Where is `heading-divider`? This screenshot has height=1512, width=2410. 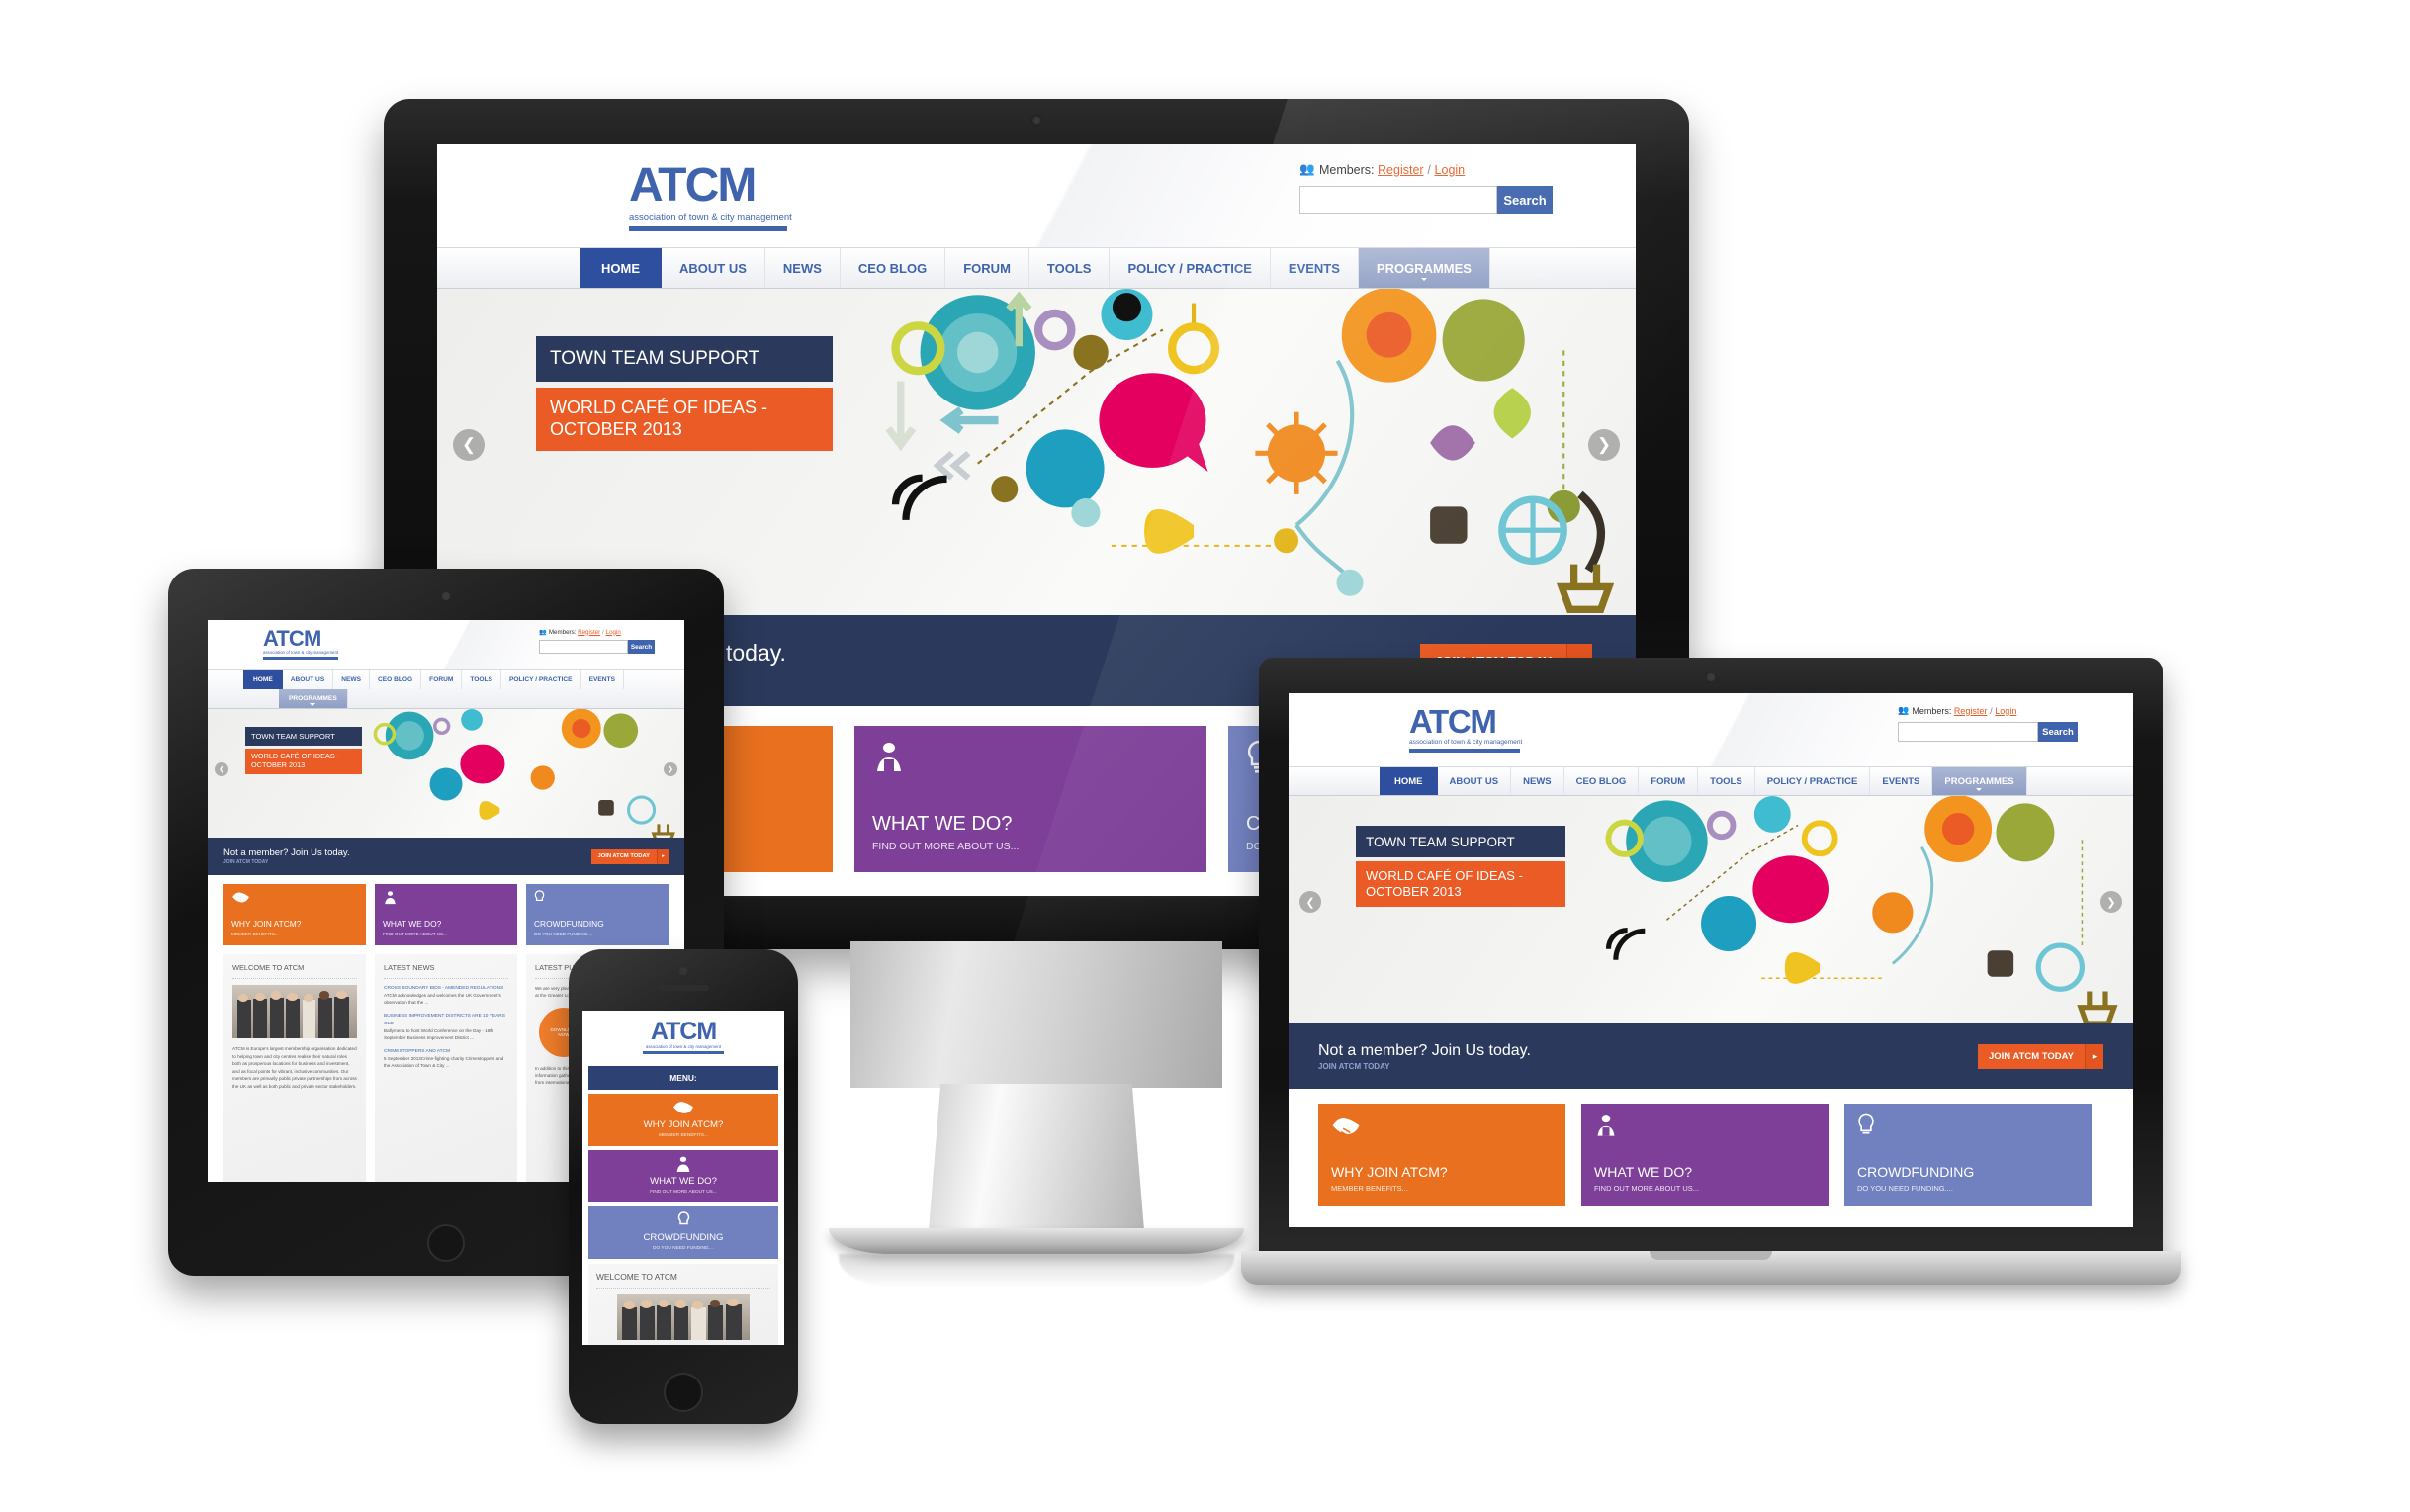 heading-divider is located at coordinates (683, 1288).